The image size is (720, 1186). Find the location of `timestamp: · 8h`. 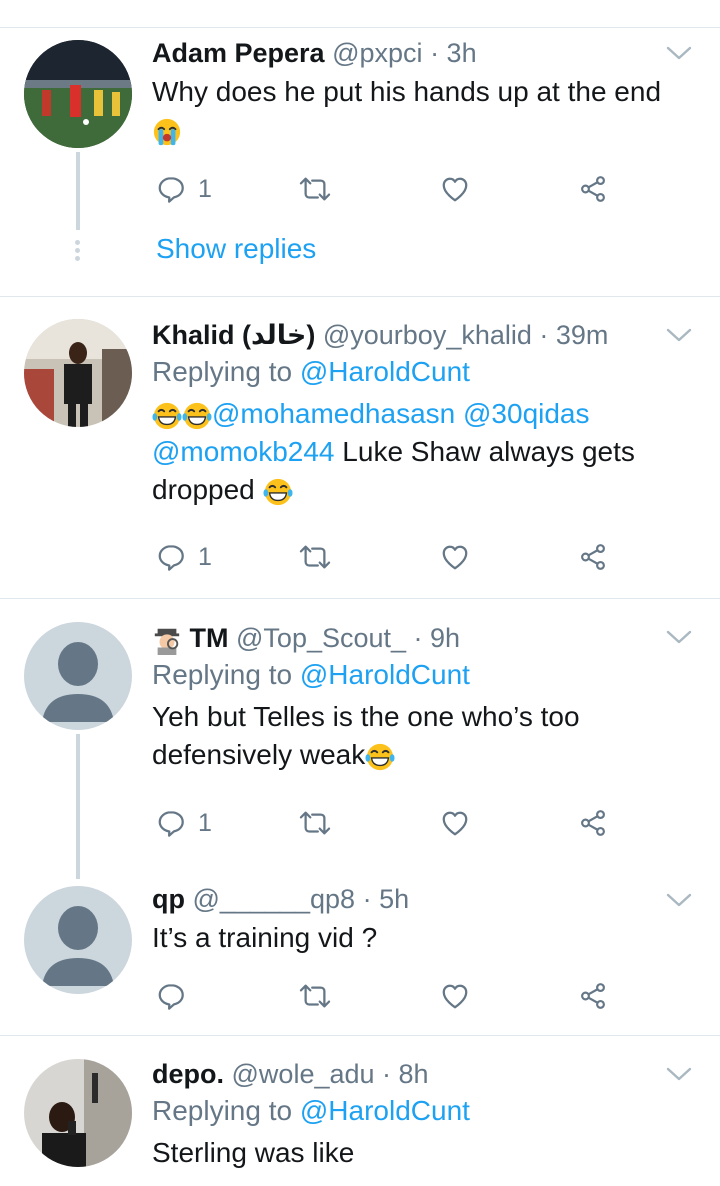

timestamp: · 8h is located at coordinates (405, 1074).